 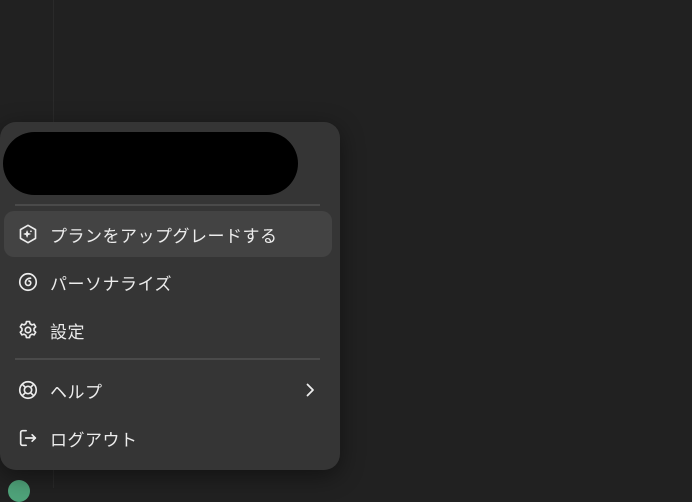 I want to click on upgrade-sparkle-icon, so click(x=28, y=234).